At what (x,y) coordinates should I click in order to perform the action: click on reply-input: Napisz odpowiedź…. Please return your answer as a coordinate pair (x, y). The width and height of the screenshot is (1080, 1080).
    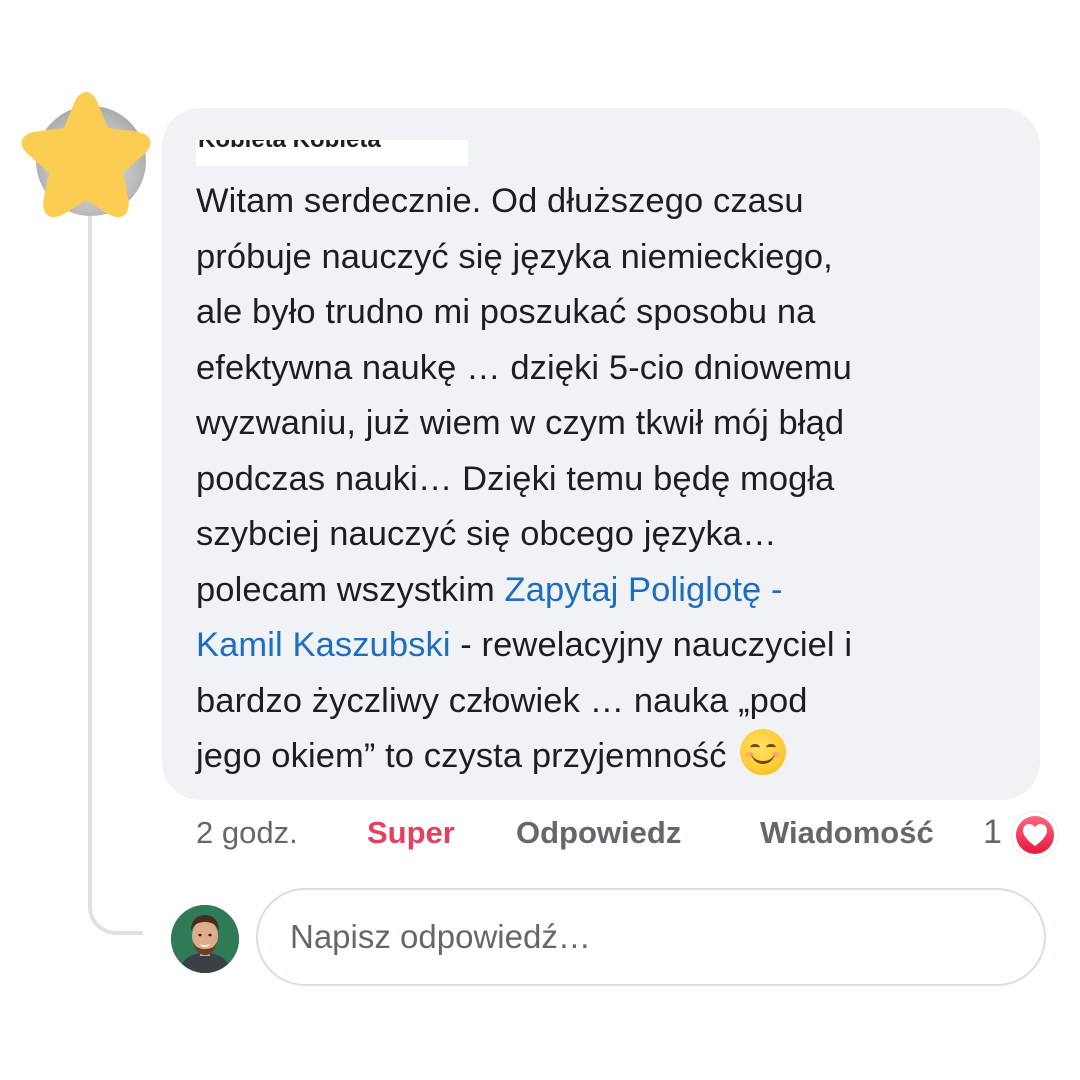
    Looking at the image, I should click on (651, 937).